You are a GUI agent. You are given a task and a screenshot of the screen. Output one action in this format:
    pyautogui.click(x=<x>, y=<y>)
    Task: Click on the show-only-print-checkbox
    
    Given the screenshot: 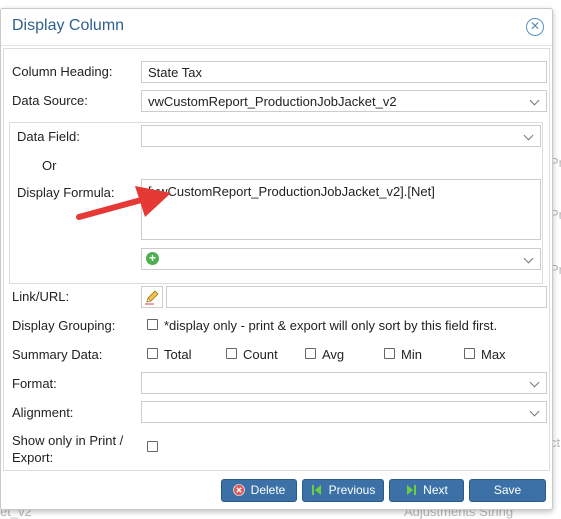 What is the action you would take?
    pyautogui.click(x=152, y=446)
    